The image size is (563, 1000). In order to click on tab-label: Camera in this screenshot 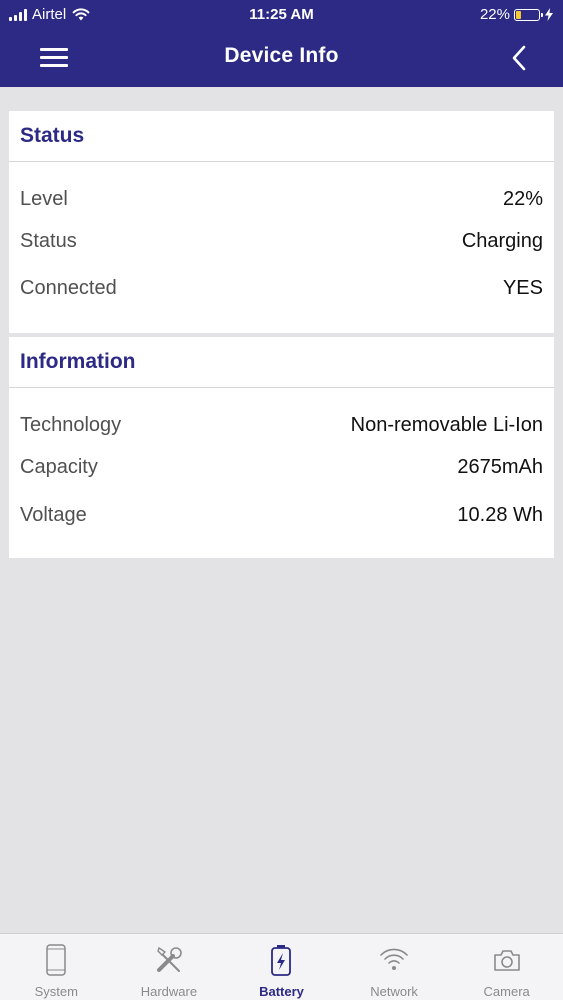, I will do `click(506, 991)`.